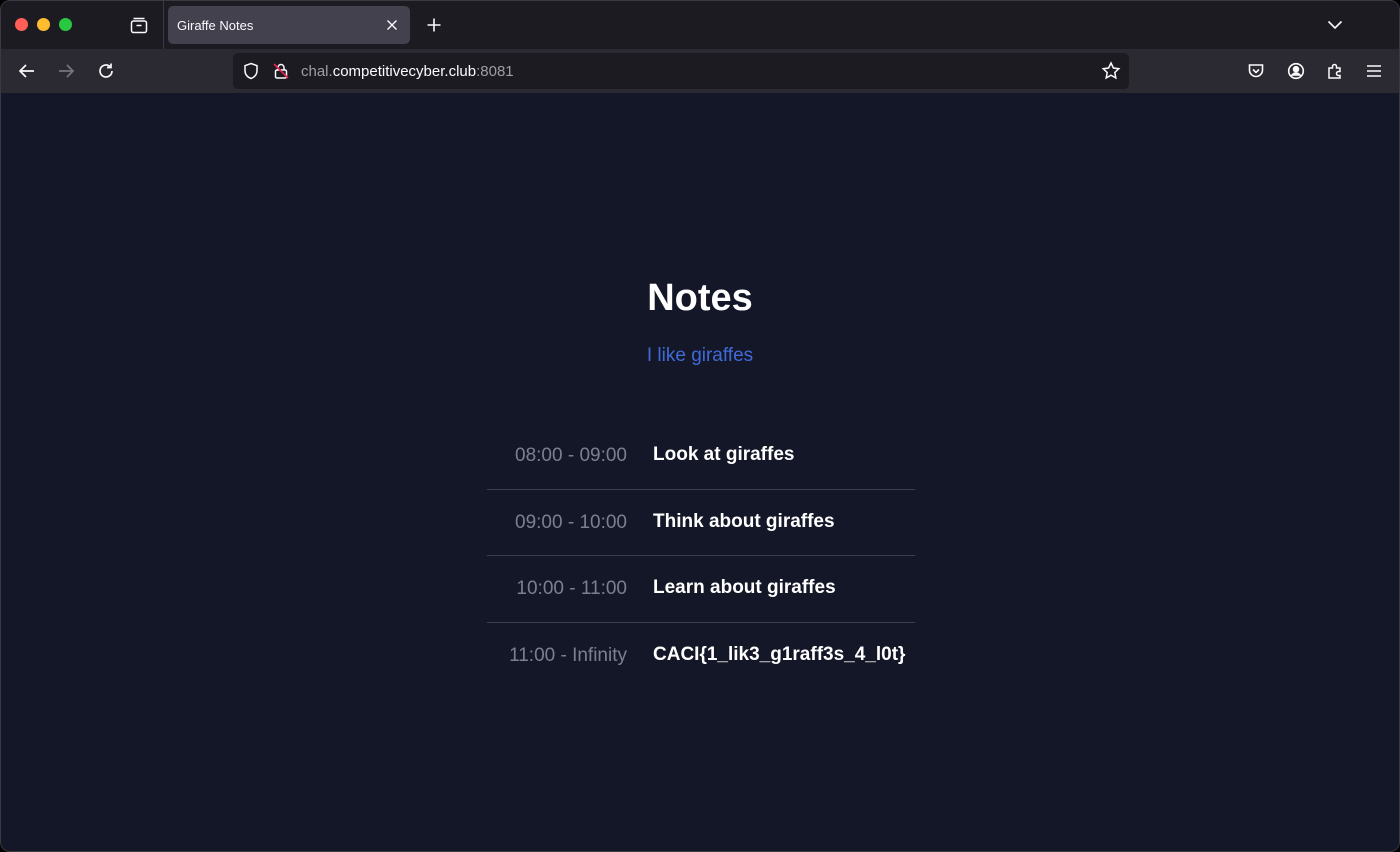 This screenshot has height=852, width=1400. Describe the element at coordinates (21, 24) in the screenshot. I see `close-window-button` at that location.